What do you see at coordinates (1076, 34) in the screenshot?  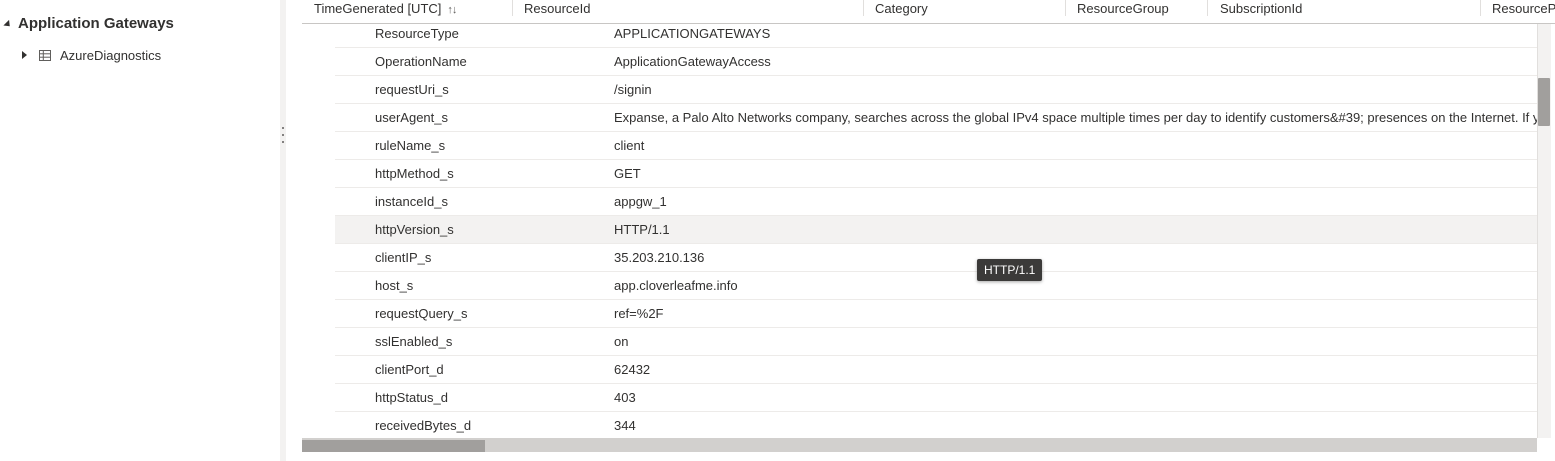 I see `field-value: APPLICATIONGATEWAYS` at bounding box center [1076, 34].